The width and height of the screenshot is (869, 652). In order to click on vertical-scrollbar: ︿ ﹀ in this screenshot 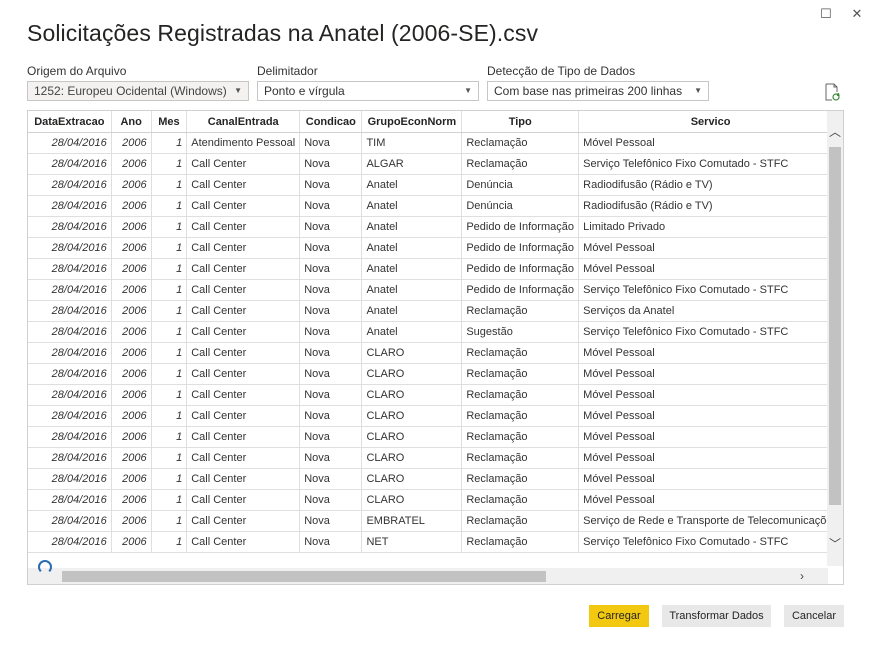, I will do `click(835, 338)`.